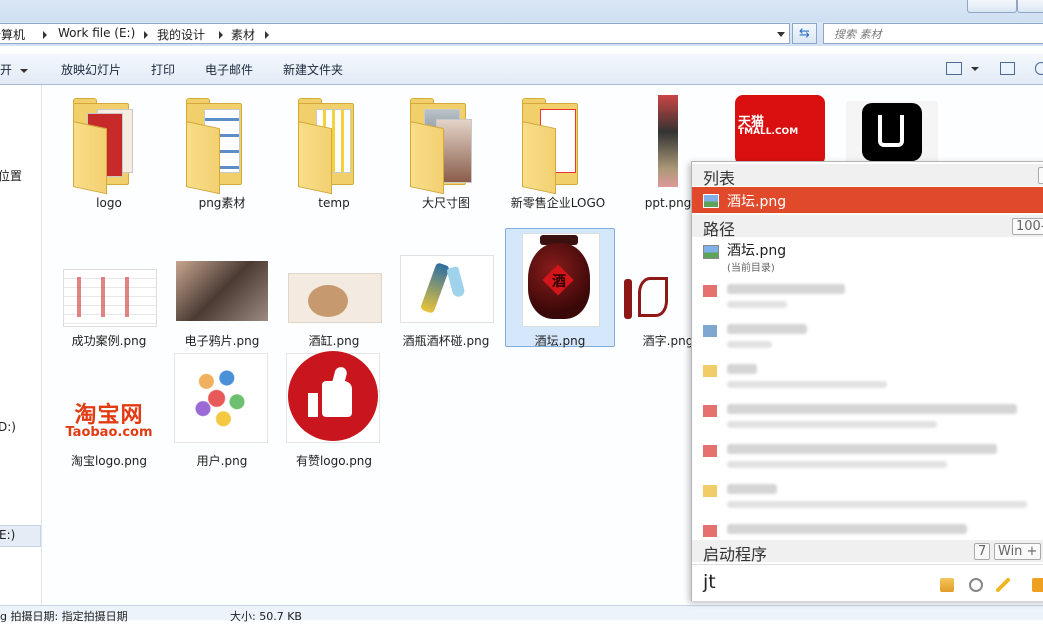 Image resolution: width=1043 pixels, height=624 pixels. Describe the element at coordinates (781, 34) in the screenshot. I see `address-history-dropdown-icon` at that location.